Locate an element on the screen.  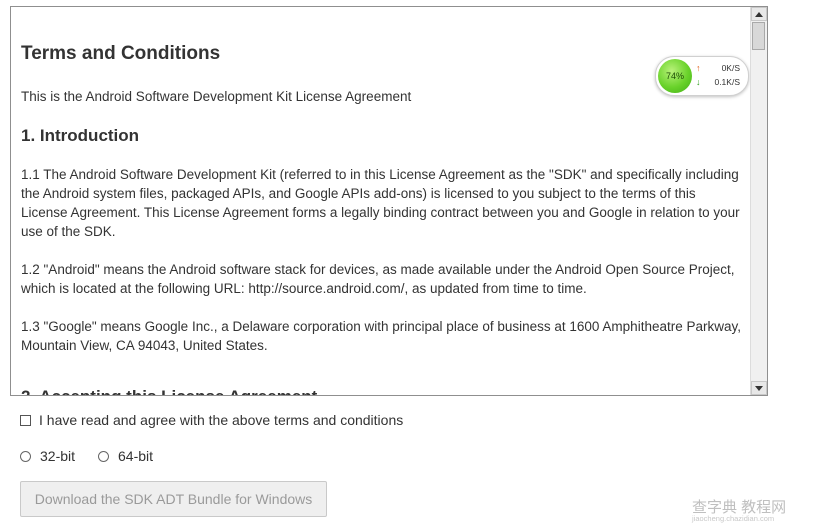
section-2-title-partial: 2. Accepting this License Agreement is located at coordinates (169, 391).